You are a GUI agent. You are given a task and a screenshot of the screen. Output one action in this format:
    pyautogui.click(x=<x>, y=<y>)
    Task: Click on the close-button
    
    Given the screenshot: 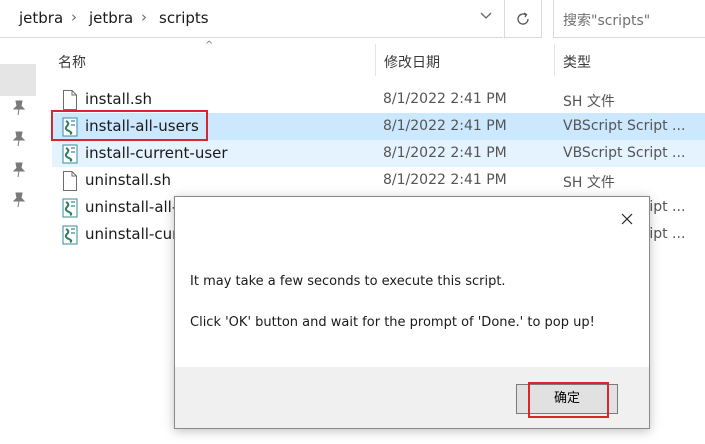 What is the action you would take?
    pyautogui.click(x=627, y=219)
    